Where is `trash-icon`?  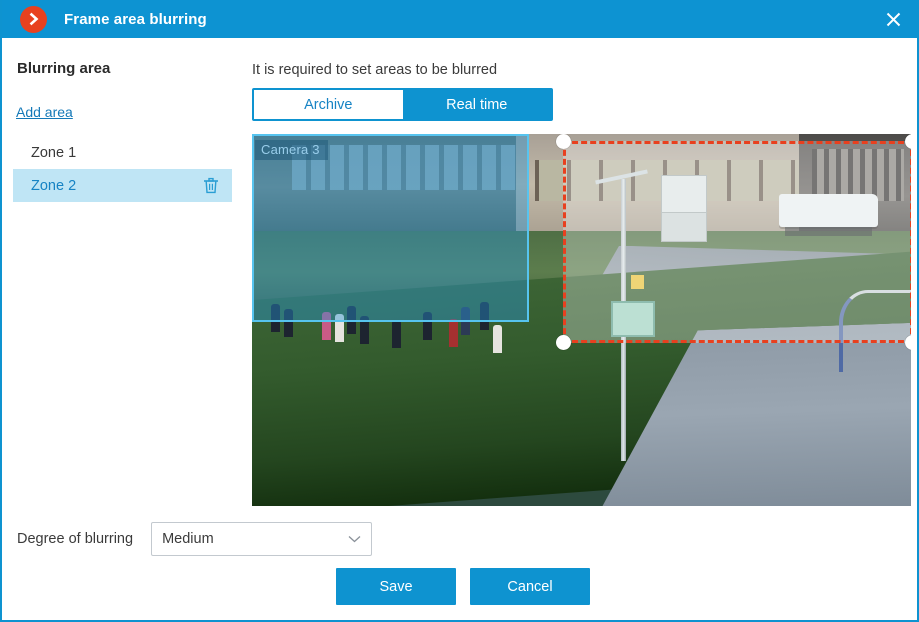 trash-icon is located at coordinates (211, 186).